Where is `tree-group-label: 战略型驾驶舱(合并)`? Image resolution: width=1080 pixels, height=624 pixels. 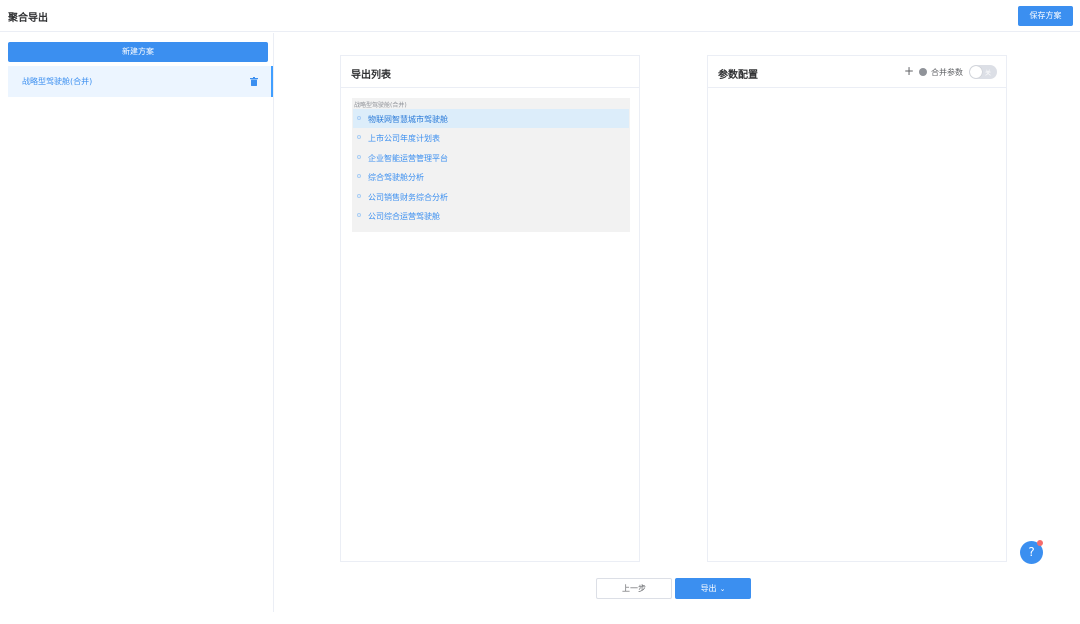 tree-group-label: 战略型驾驶舱(合并) is located at coordinates (380, 105).